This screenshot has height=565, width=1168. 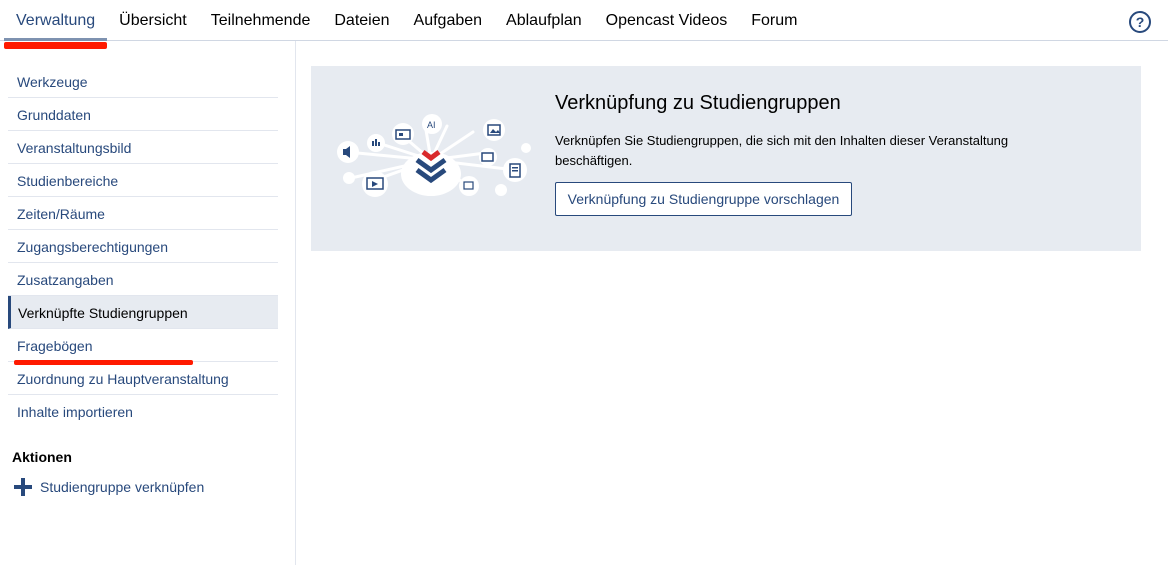 I want to click on plus-icon, so click(x=23, y=487).